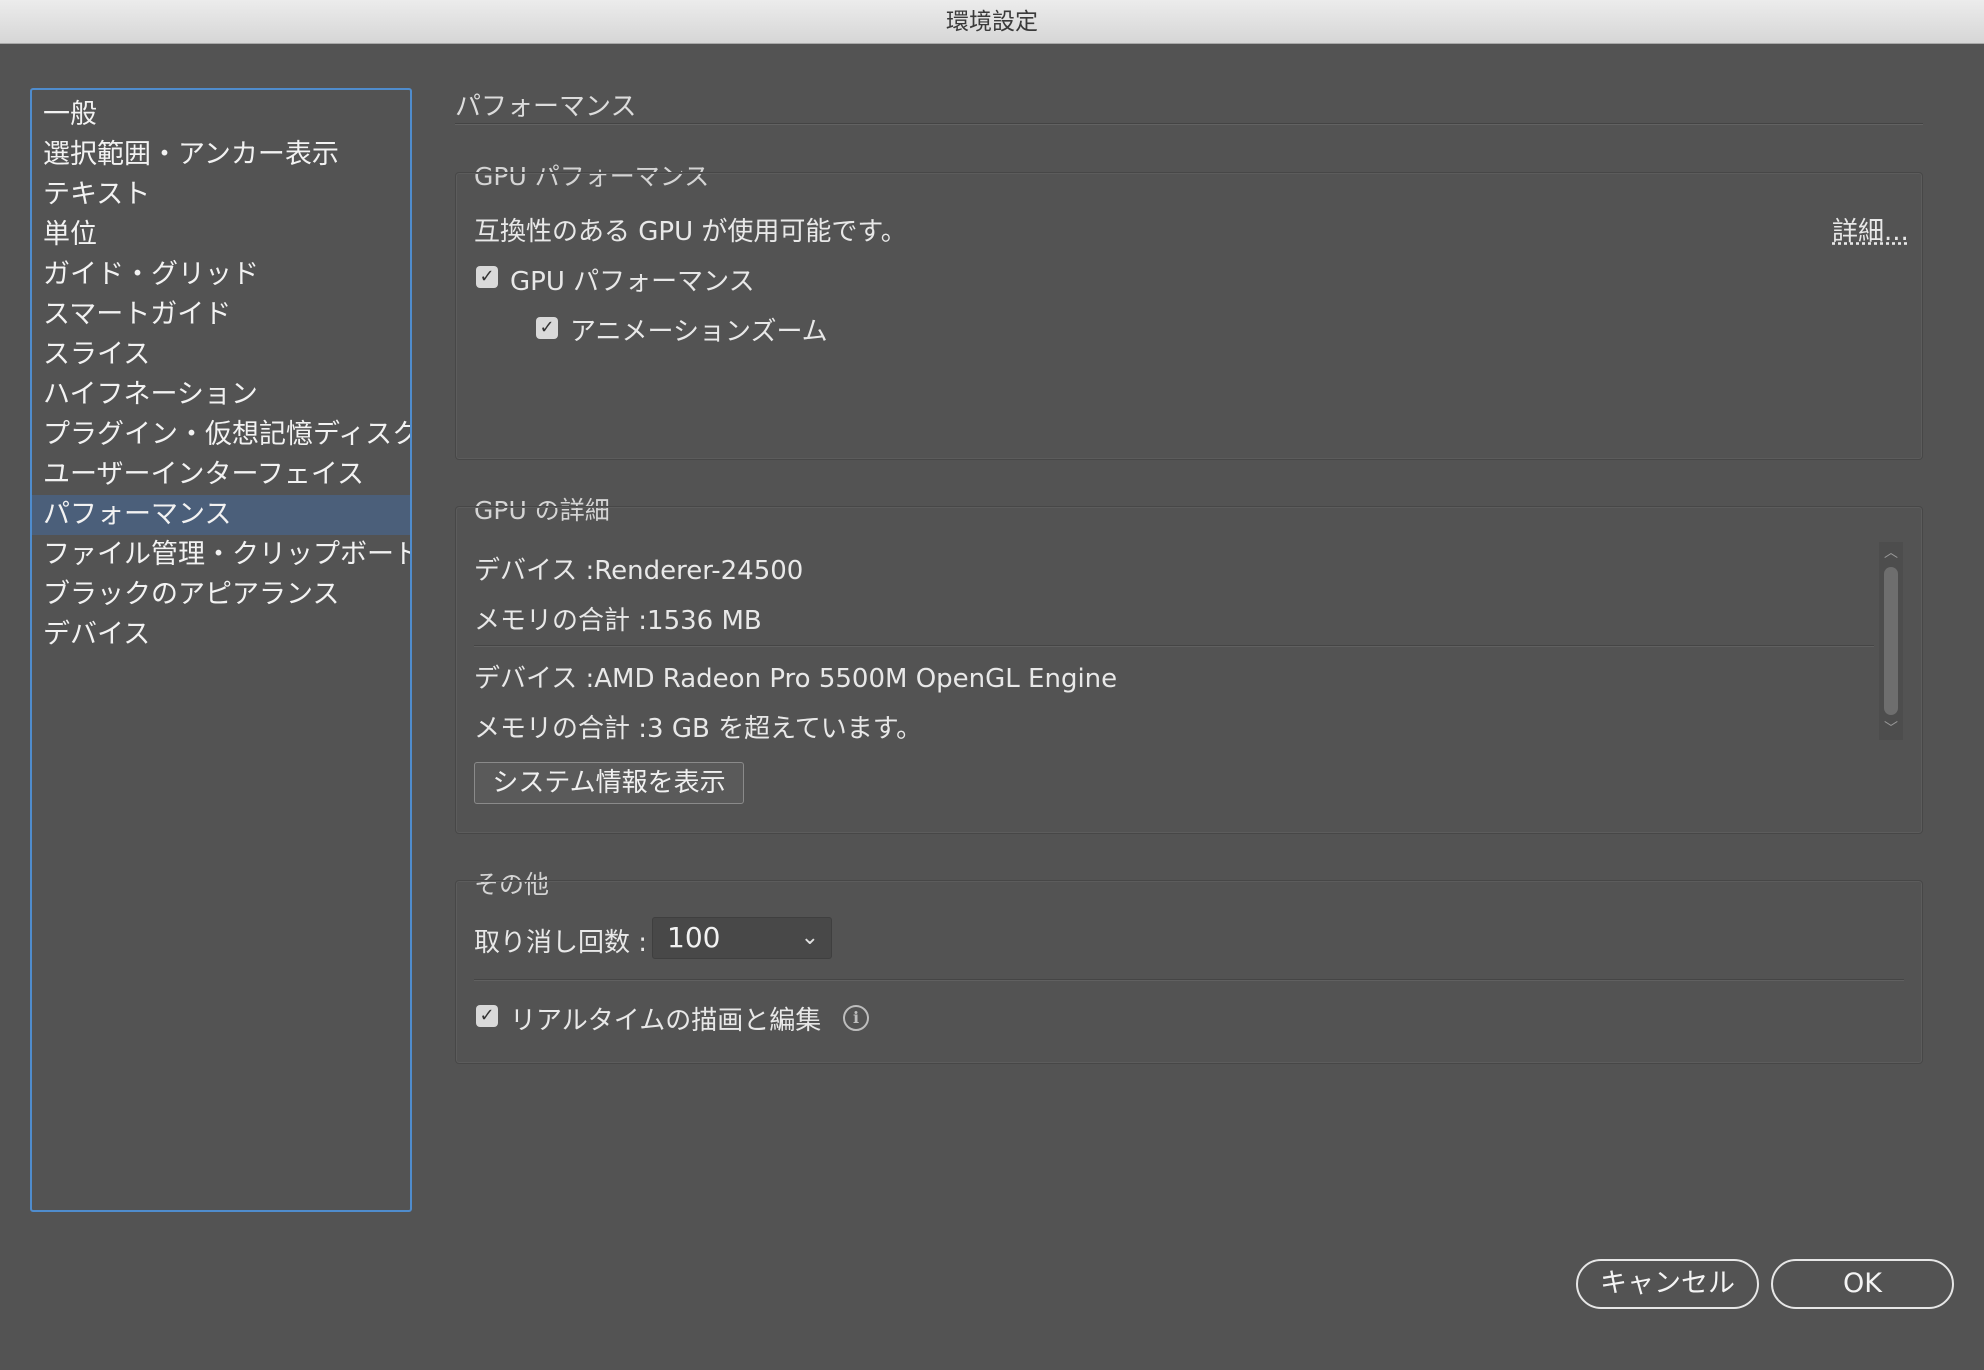  Describe the element at coordinates (561, 943) in the screenshot. I see `undo-count-label: 取り消し回数 :` at that location.